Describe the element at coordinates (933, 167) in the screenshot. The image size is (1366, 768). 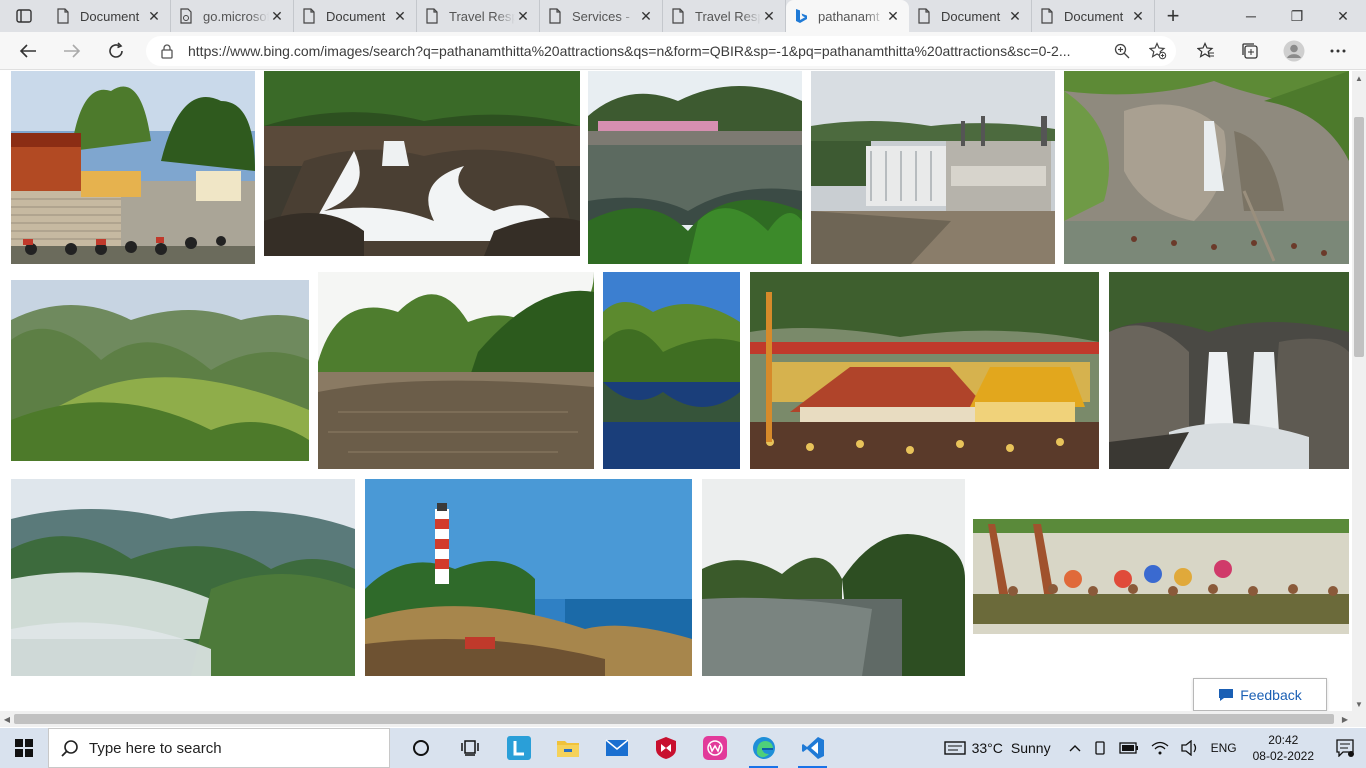
I see `result-image-dam-spillway` at that location.